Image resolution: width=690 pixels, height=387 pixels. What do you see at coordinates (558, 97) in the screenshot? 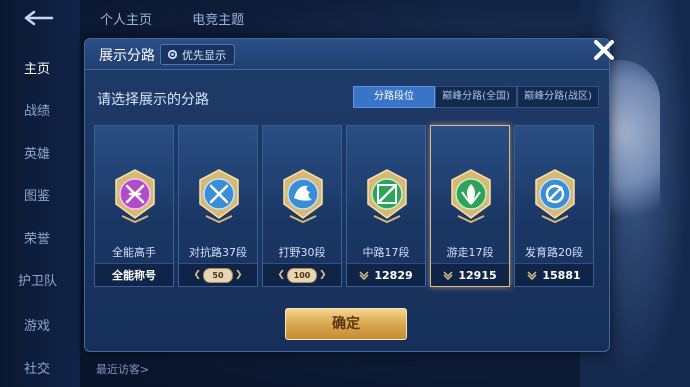
I see `filter-peak-region: 巅峰分路(战区)` at bounding box center [558, 97].